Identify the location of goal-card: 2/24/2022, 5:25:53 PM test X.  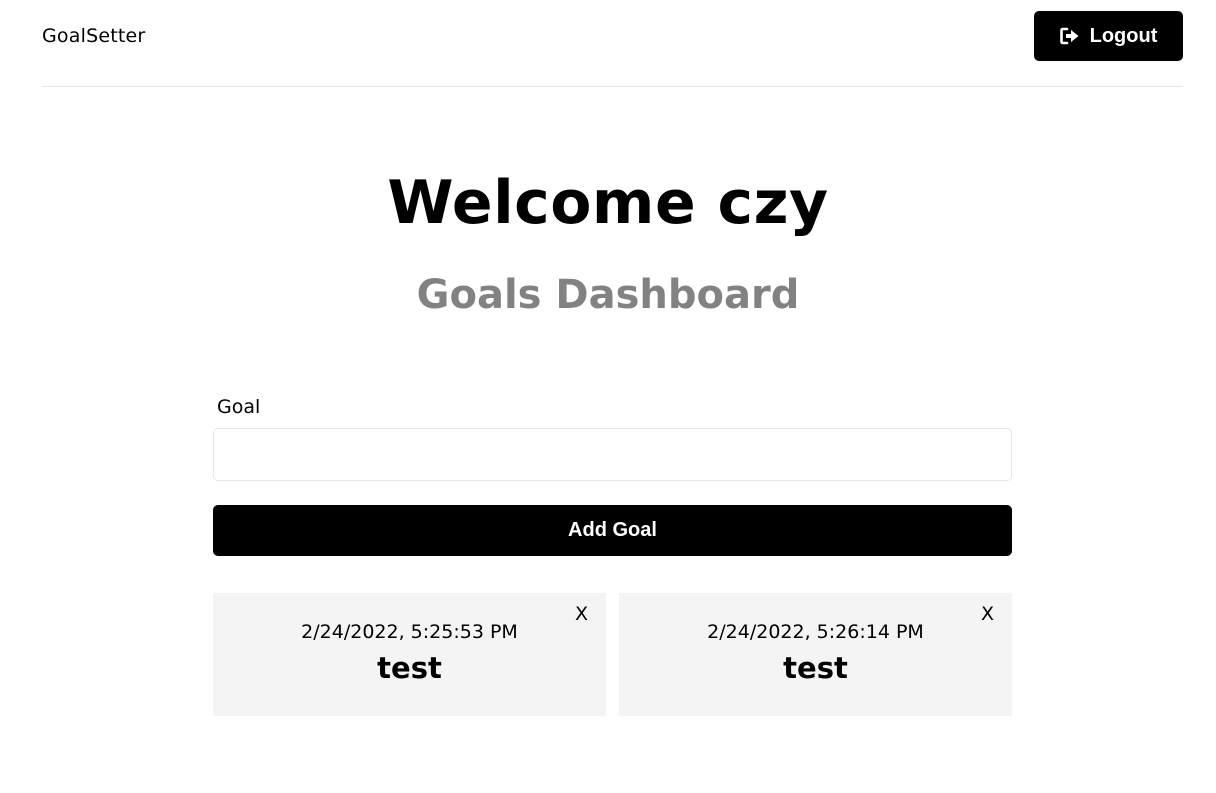
(409, 654).